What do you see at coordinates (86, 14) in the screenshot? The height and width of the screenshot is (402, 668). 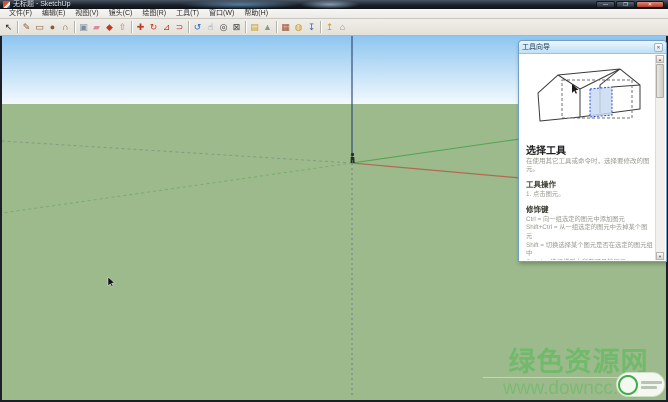 I see `menu-view: 视图(V)` at bounding box center [86, 14].